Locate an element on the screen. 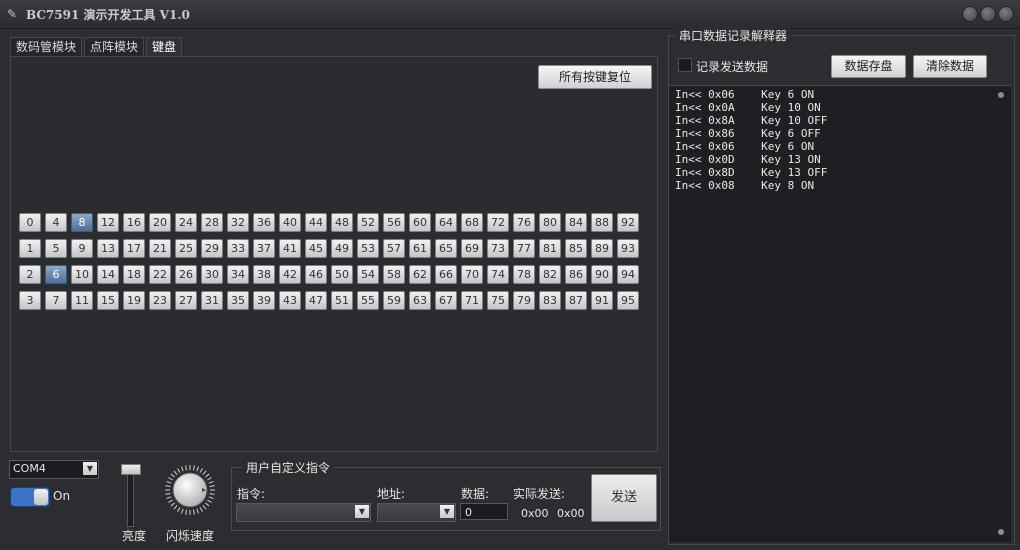 The width and height of the screenshot is (1020, 550). key-54-button: 54 is located at coordinates (368, 274).